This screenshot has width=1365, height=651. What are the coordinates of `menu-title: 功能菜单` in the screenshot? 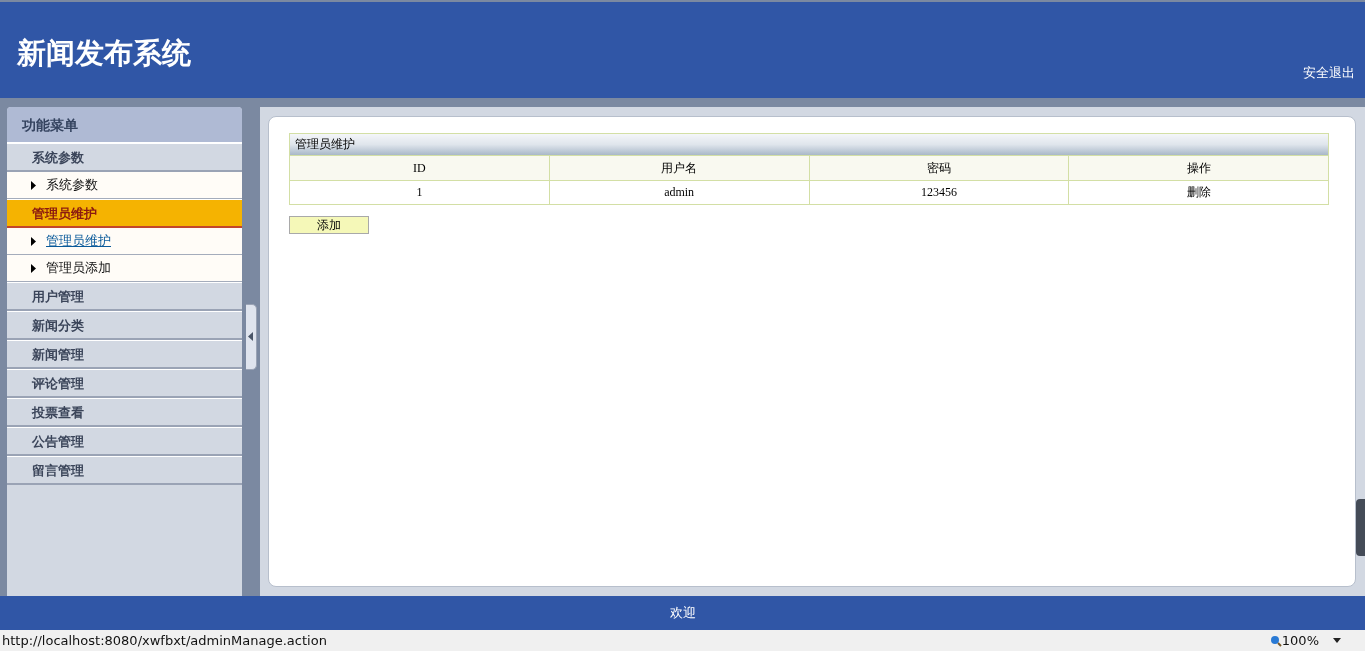 It's located at (124, 125).